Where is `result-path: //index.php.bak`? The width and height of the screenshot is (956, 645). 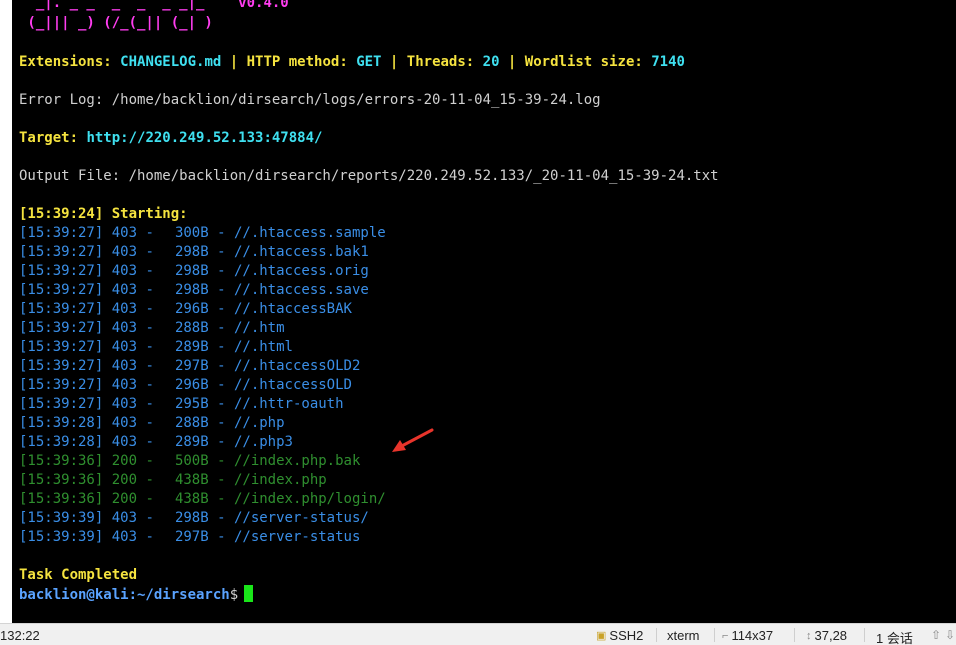
result-path: //index.php.bak is located at coordinates (297, 461).